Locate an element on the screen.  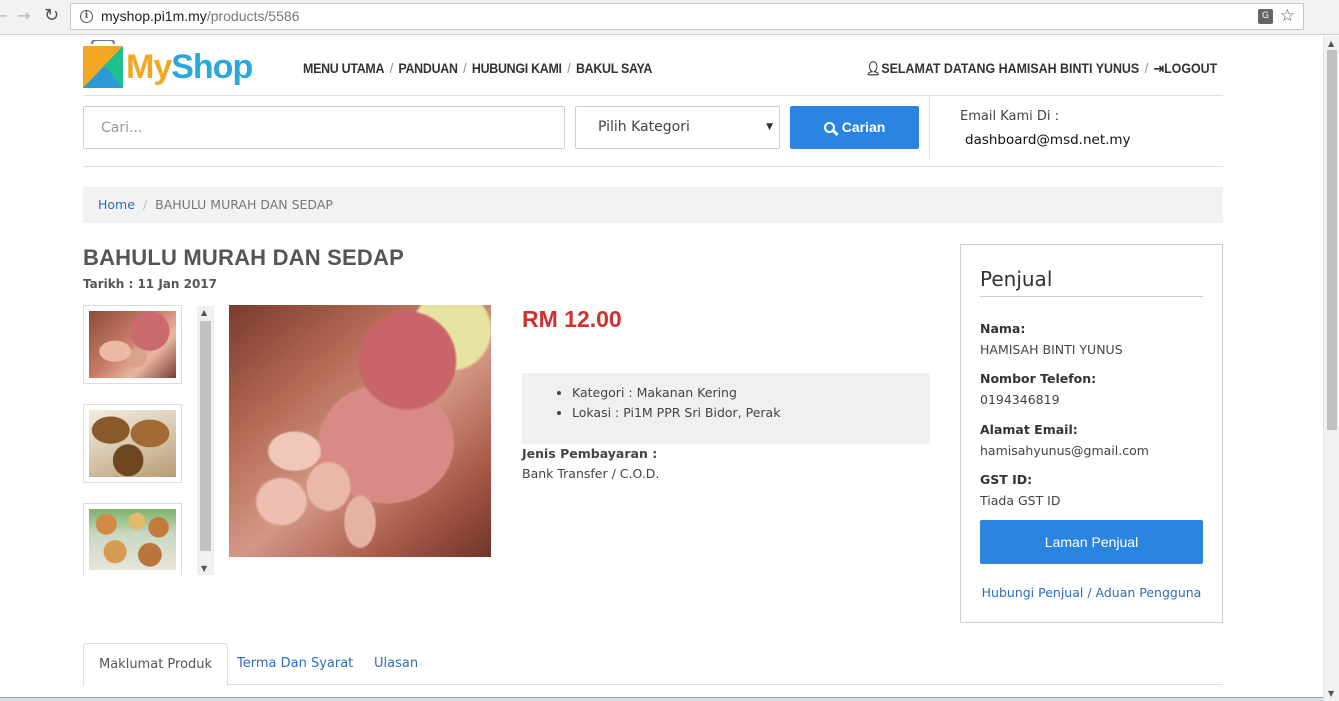
thumbnail-scrollbar: ▲ ▼ is located at coordinates (205, 440).